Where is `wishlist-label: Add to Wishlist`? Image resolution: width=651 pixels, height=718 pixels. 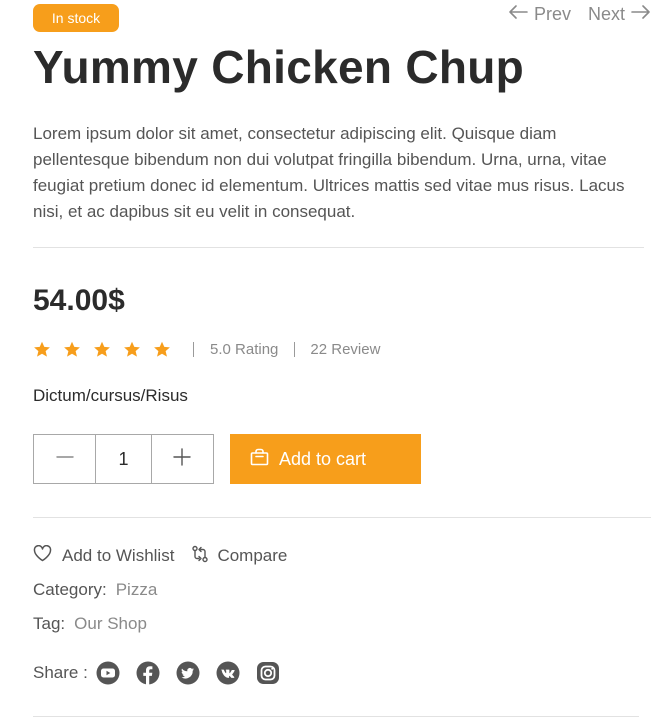
wishlist-label: Add to Wishlist is located at coordinates (118, 555).